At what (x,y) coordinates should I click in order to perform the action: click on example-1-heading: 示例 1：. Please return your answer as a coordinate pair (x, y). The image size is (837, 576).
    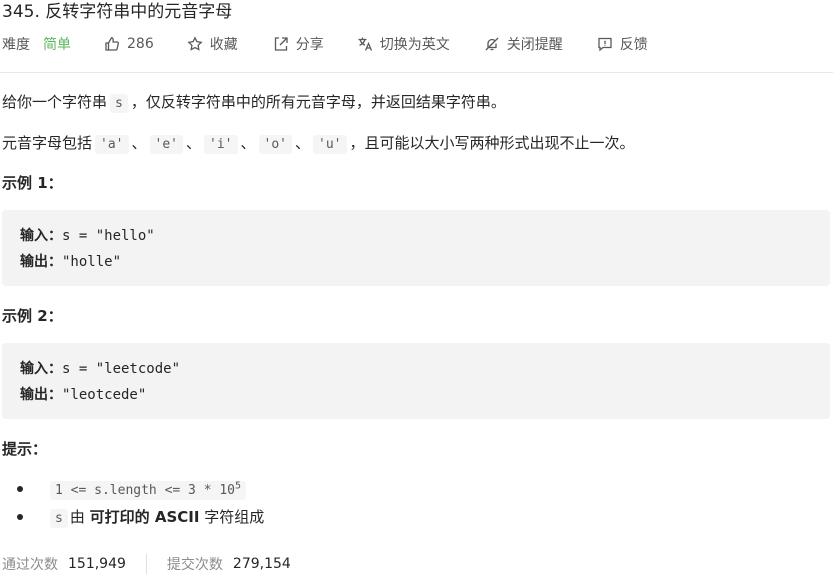
    Looking at the image, I should click on (32, 183).